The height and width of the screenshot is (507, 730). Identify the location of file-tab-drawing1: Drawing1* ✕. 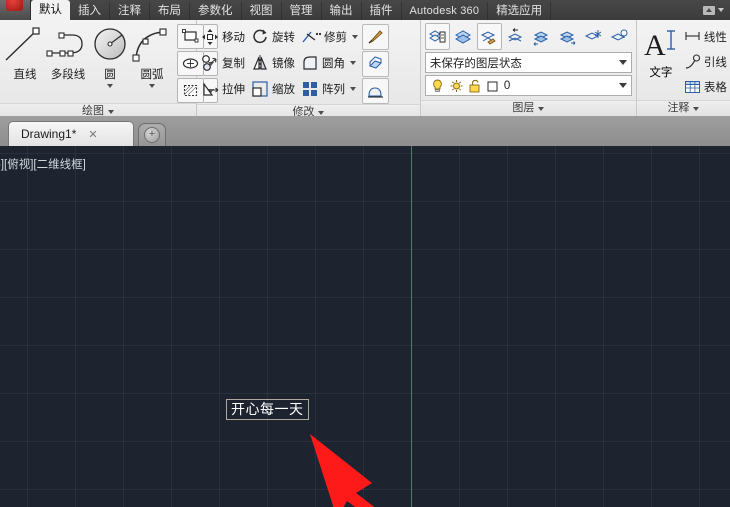
(71, 133).